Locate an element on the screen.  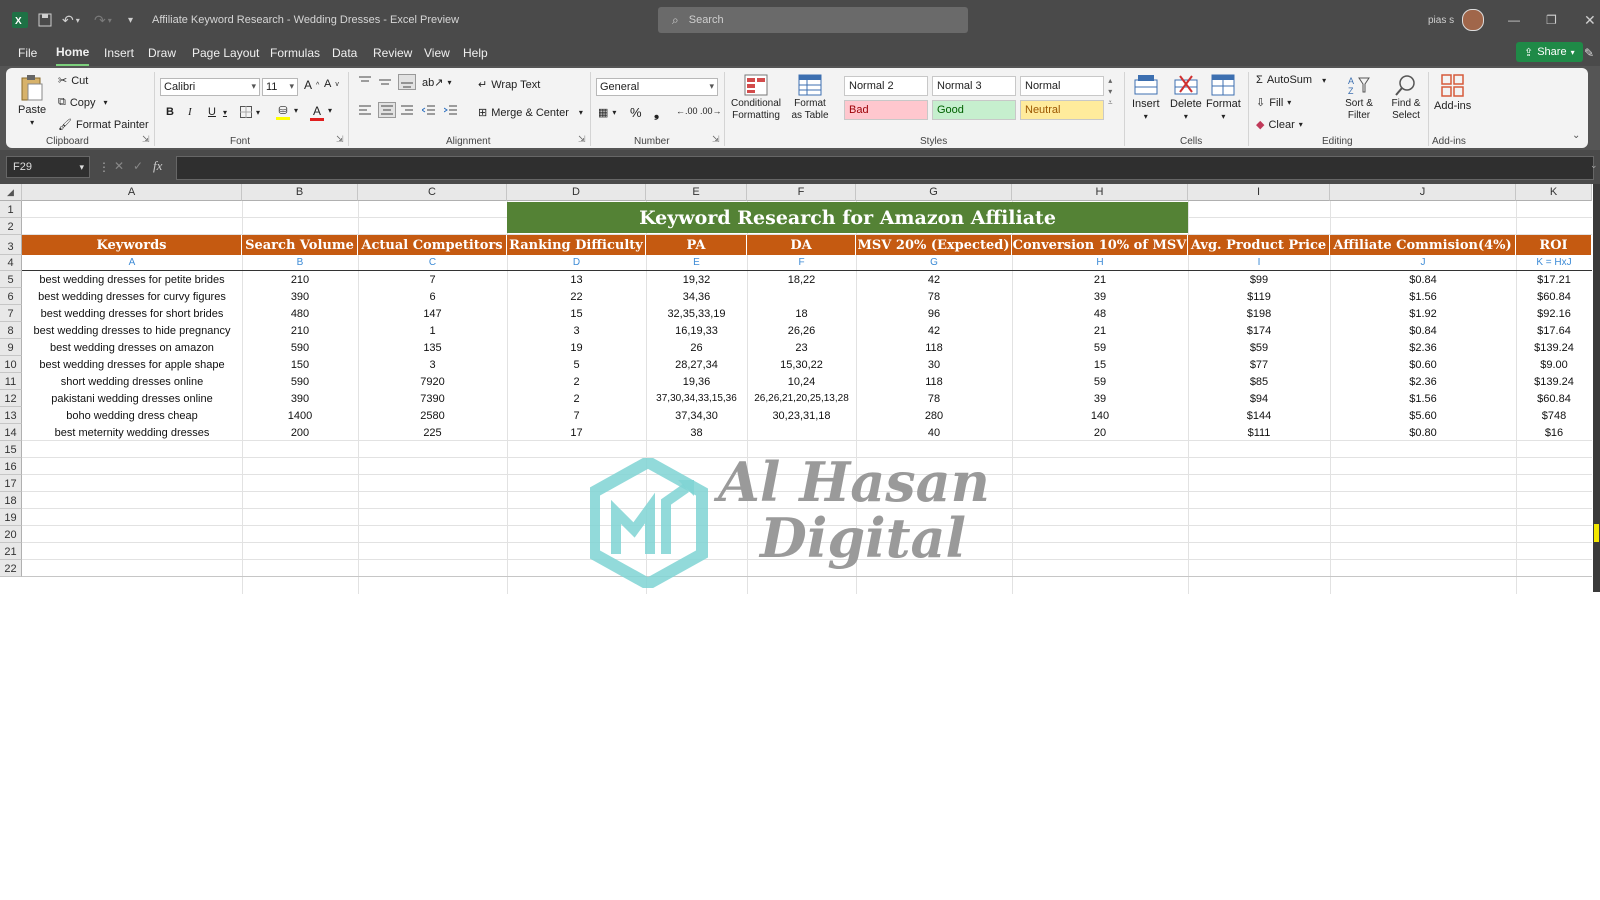
data-cell: $198 is located at coordinates (1259, 313).